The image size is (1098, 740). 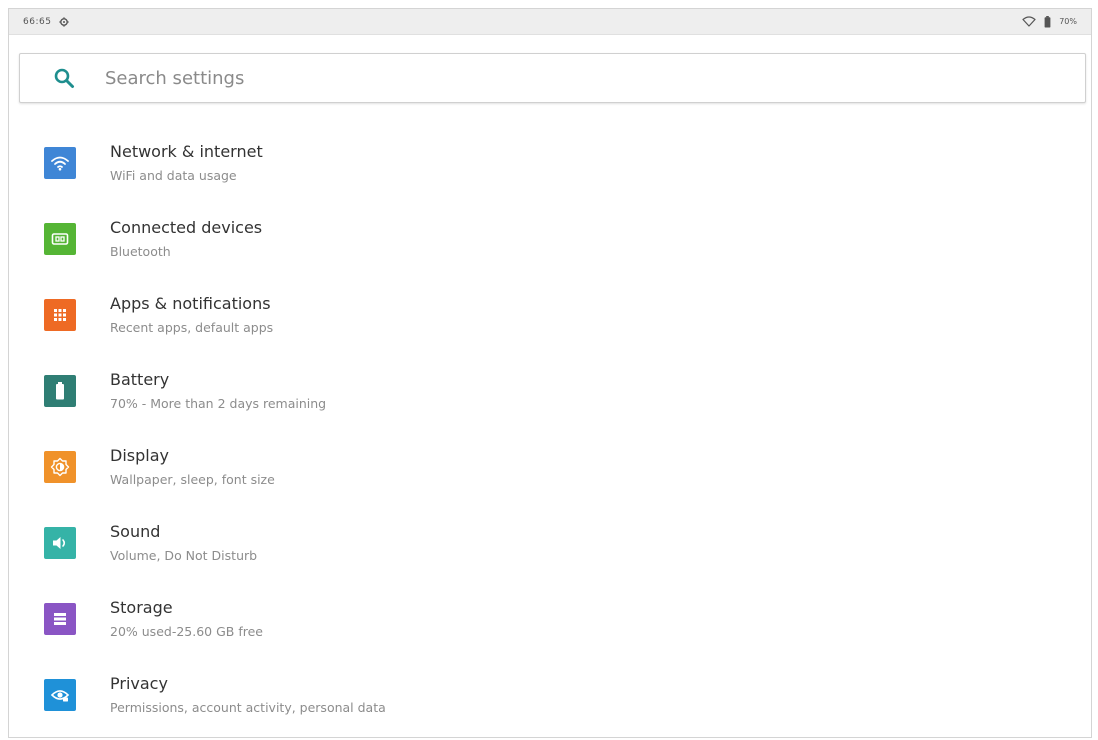 What do you see at coordinates (64, 78) in the screenshot?
I see `search-icon` at bounding box center [64, 78].